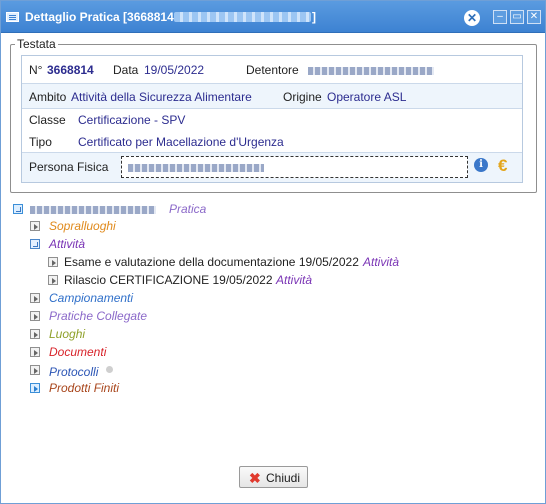 The image size is (546, 504). Describe the element at coordinates (91, 298) in the screenshot. I see `campionamenti-label: Campionamenti` at that location.